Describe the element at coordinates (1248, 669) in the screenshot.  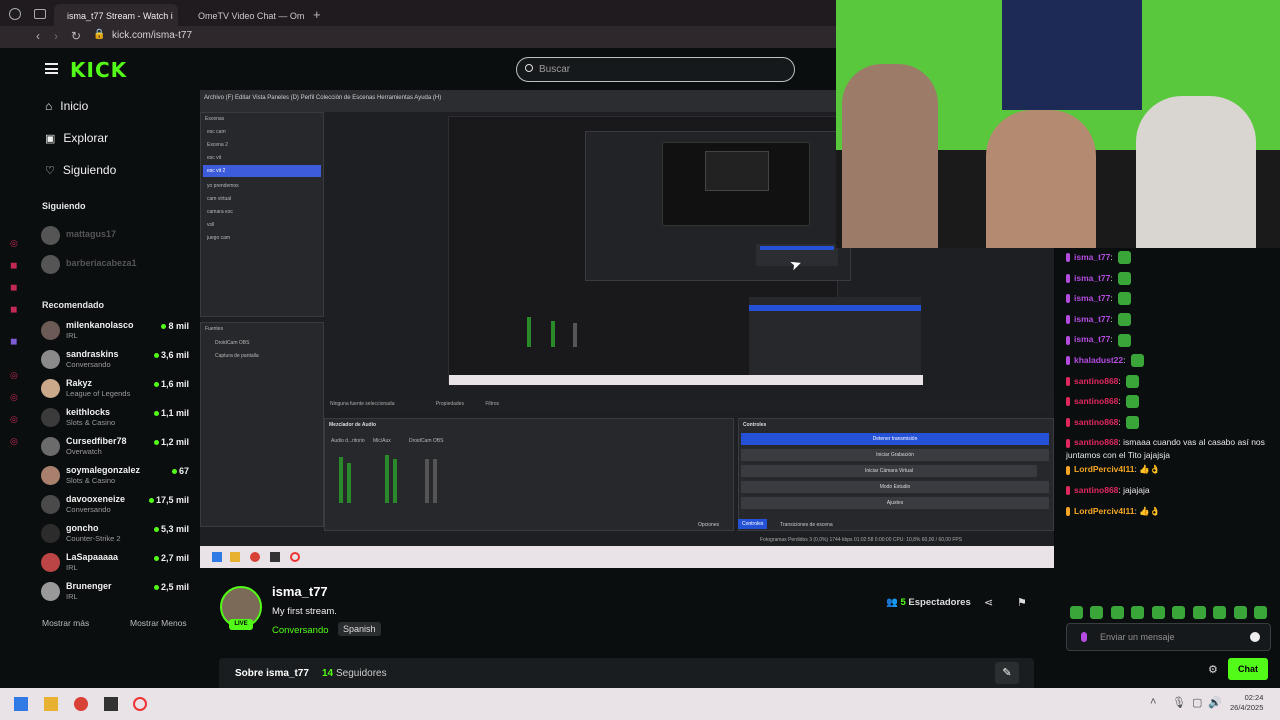
I see `chat-send-button: Chat` at that location.